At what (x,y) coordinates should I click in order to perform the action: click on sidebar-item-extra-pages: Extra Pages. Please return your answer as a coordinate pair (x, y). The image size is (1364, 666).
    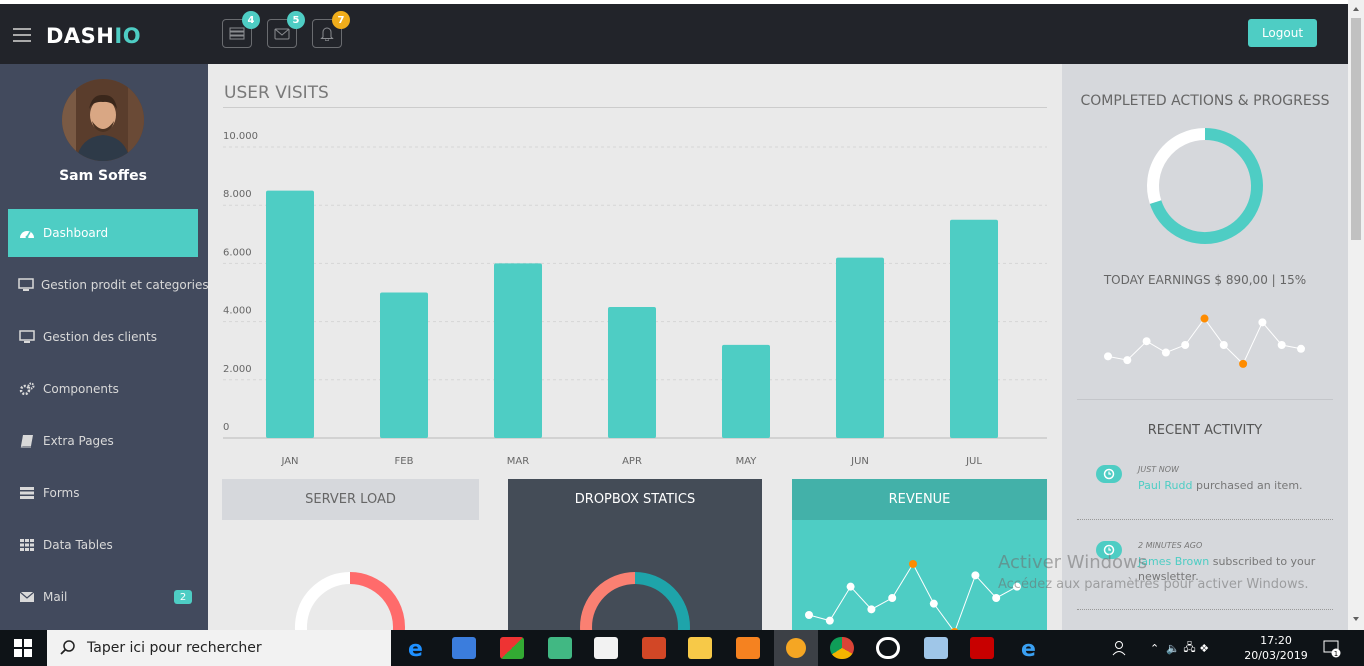
    Looking at the image, I should click on (103, 441).